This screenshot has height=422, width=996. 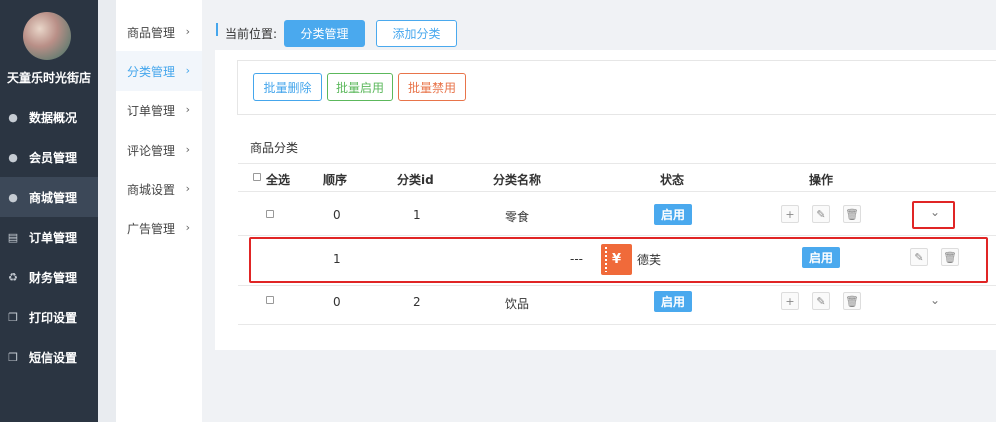 I want to click on subnav-item-orders: 订单管理 ›, so click(x=159, y=110).